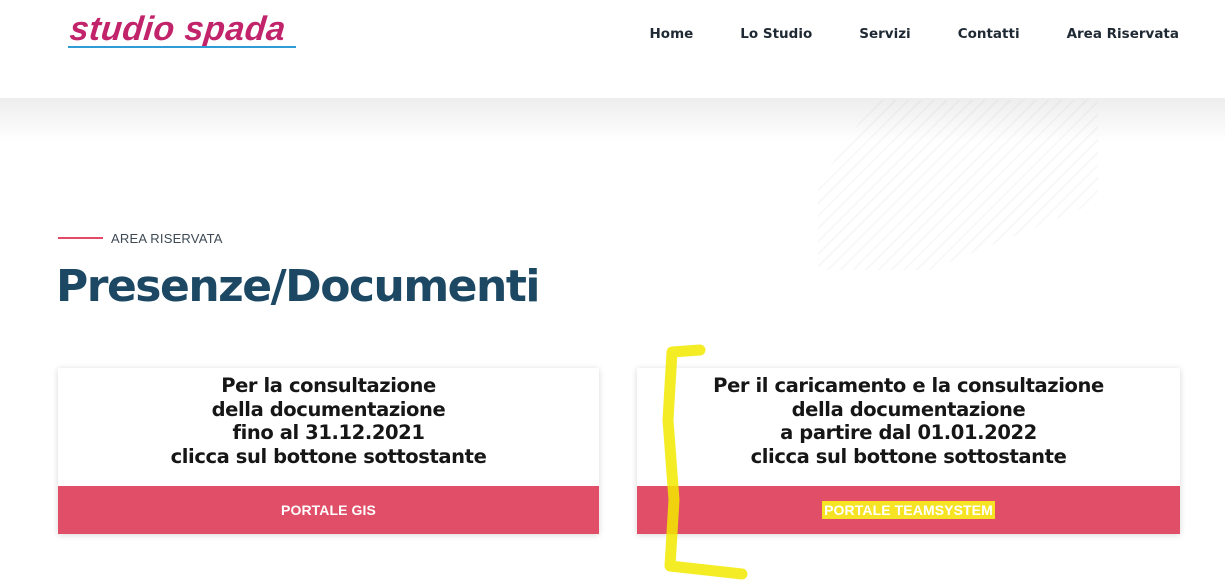 The height and width of the screenshot is (580, 1225). What do you see at coordinates (1123, 34) in the screenshot?
I see `nav-area-riservata: Area Riservata` at bounding box center [1123, 34].